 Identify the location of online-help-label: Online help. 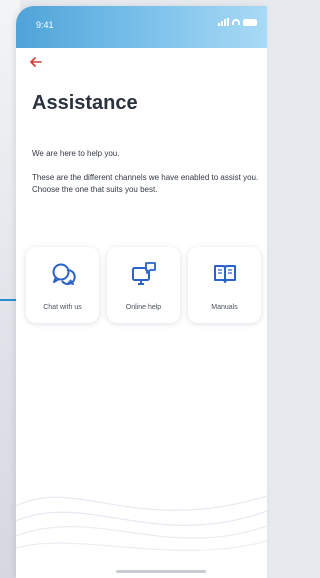
(143, 307).